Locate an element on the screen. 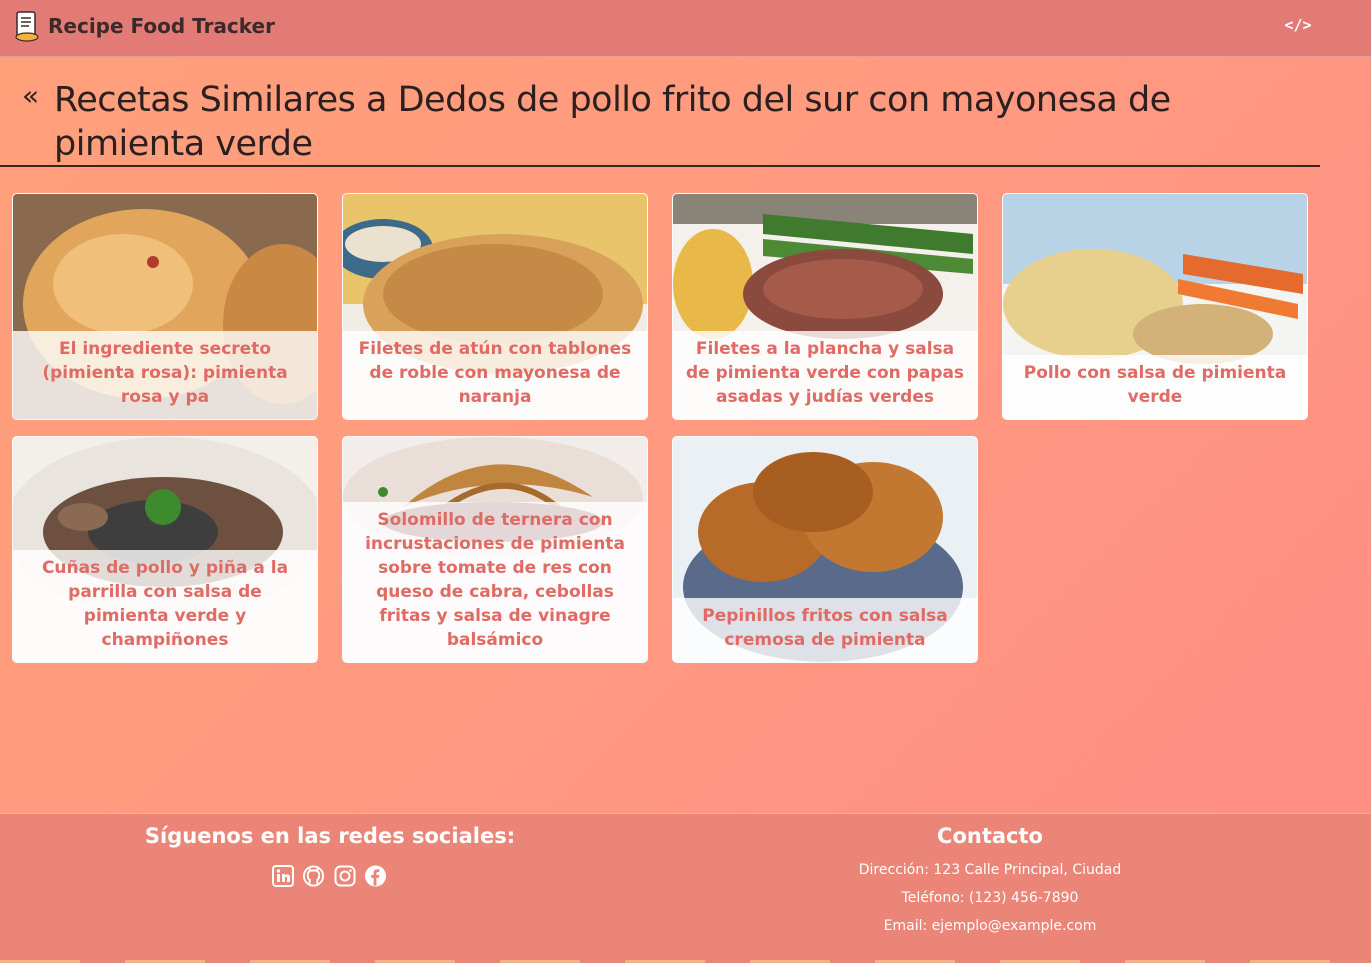 The width and height of the screenshot is (1371, 963). contact-email: Email: ejemplo@example.com is located at coordinates (990, 926).